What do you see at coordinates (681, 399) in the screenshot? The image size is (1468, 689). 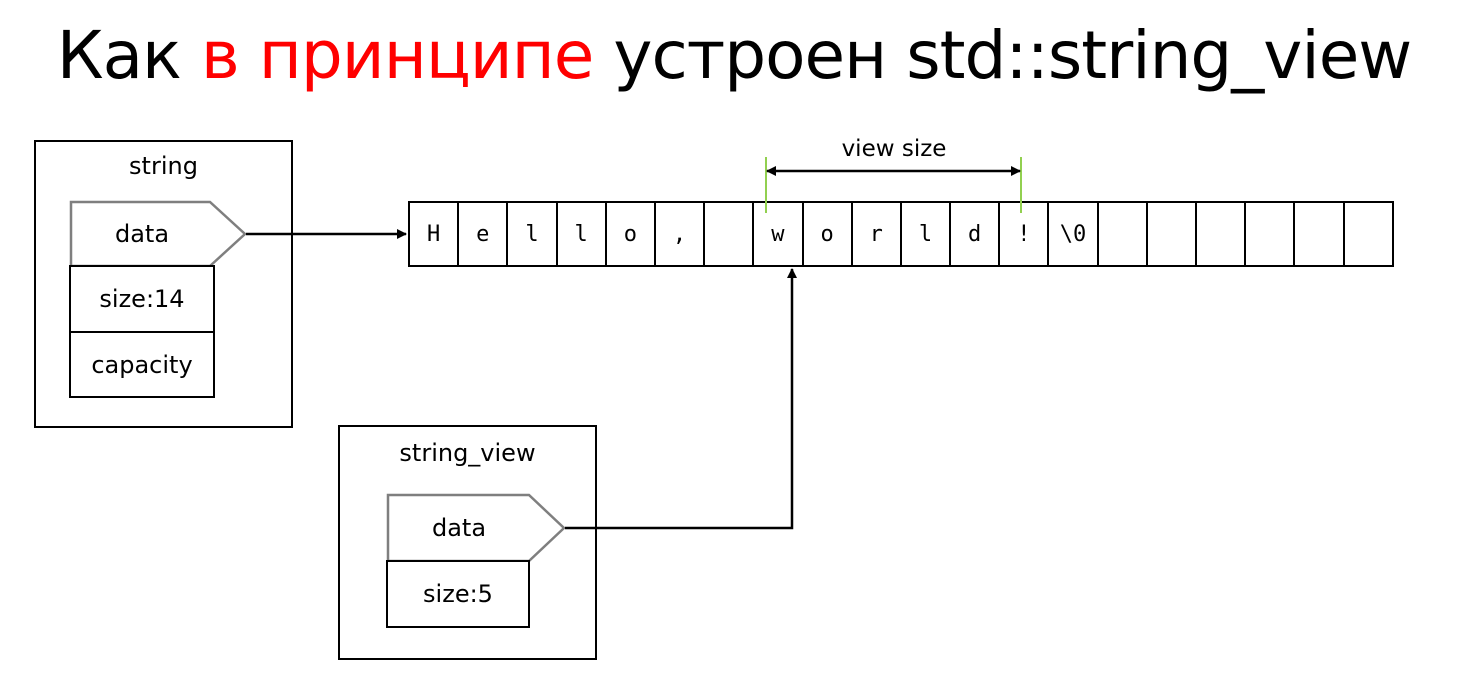 I see `string-view-data-arrow` at bounding box center [681, 399].